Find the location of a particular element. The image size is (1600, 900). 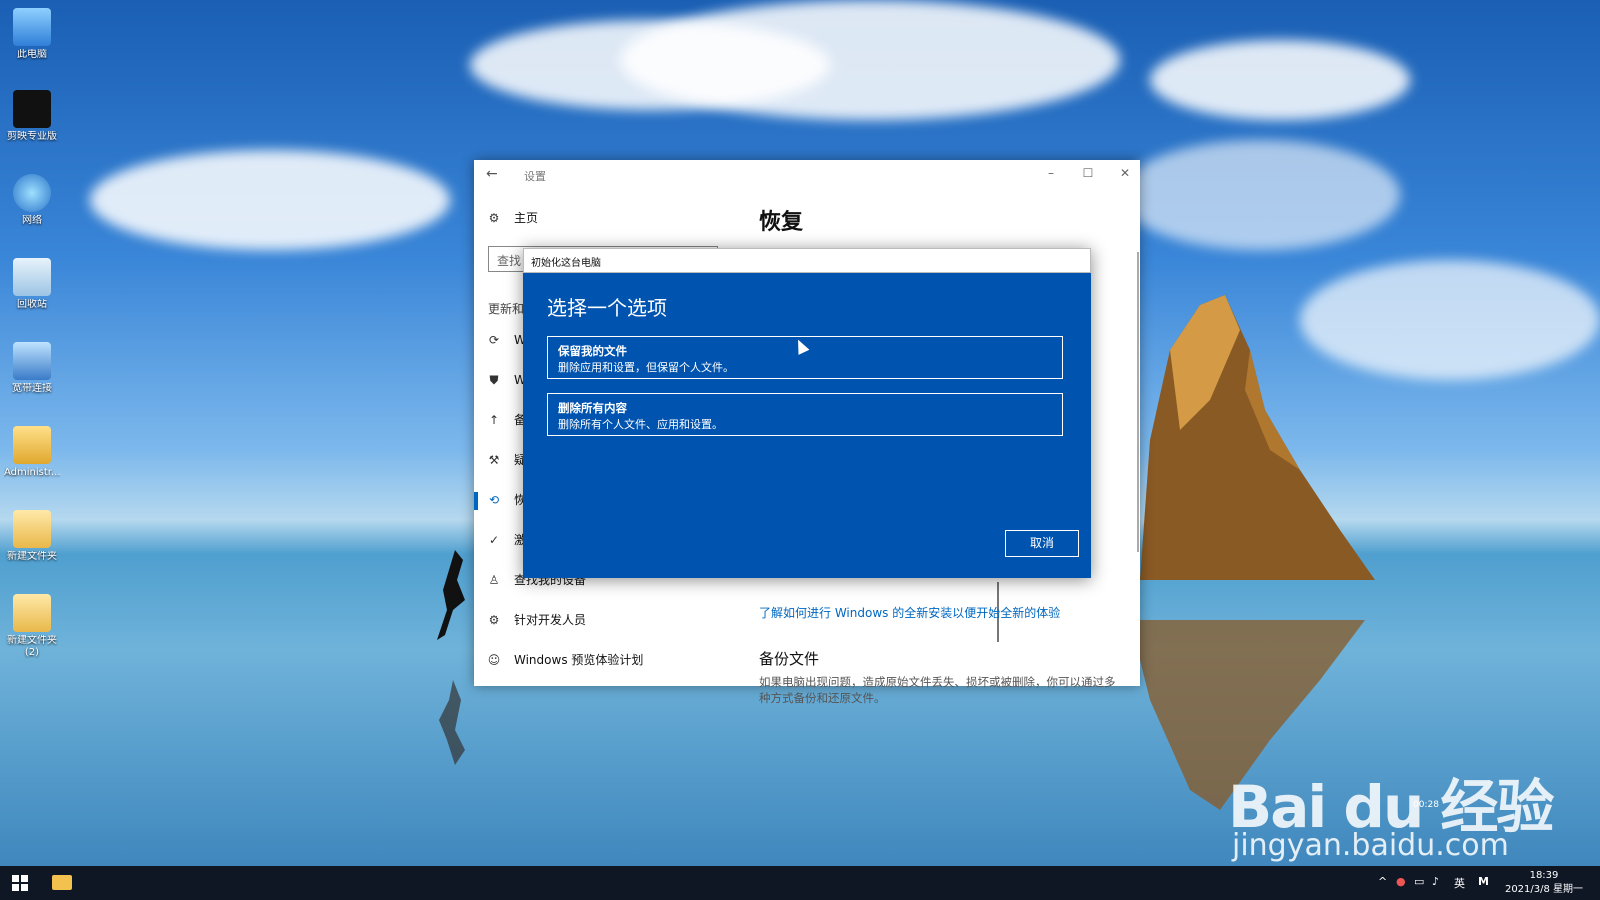

recycle-bin-icon is located at coordinates (32, 277).